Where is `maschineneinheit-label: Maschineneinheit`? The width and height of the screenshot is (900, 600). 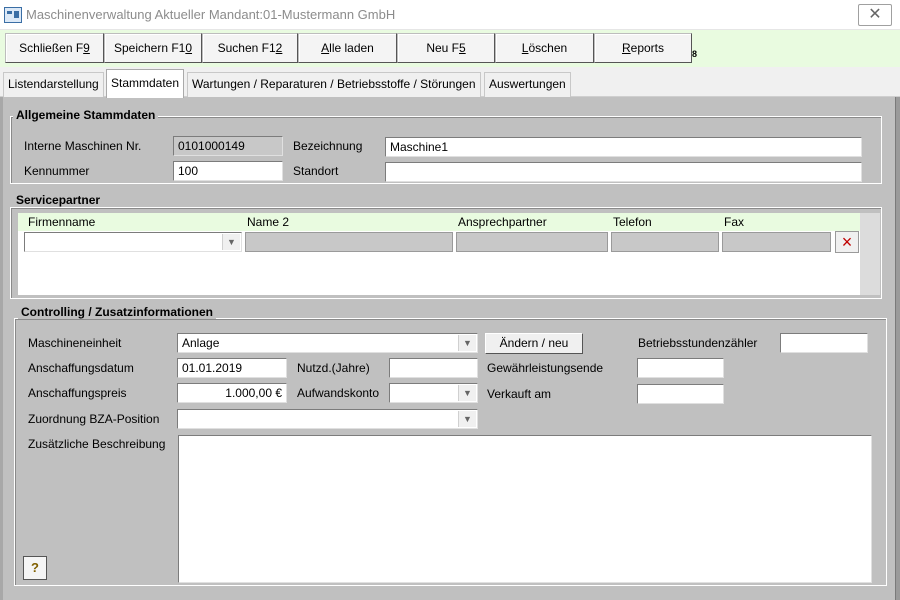 maschineneinheit-label: Maschineneinheit is located at coordinates (75, 343).